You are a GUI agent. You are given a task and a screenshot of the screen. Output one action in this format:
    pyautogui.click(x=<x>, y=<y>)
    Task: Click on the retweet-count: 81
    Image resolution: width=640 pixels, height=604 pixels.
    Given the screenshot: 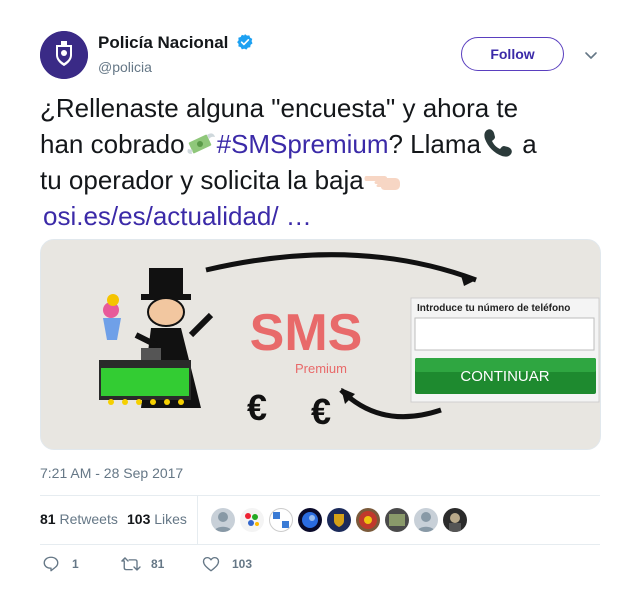 What is the action you would take?
    pyautogui.click(x=158, y=564)
    